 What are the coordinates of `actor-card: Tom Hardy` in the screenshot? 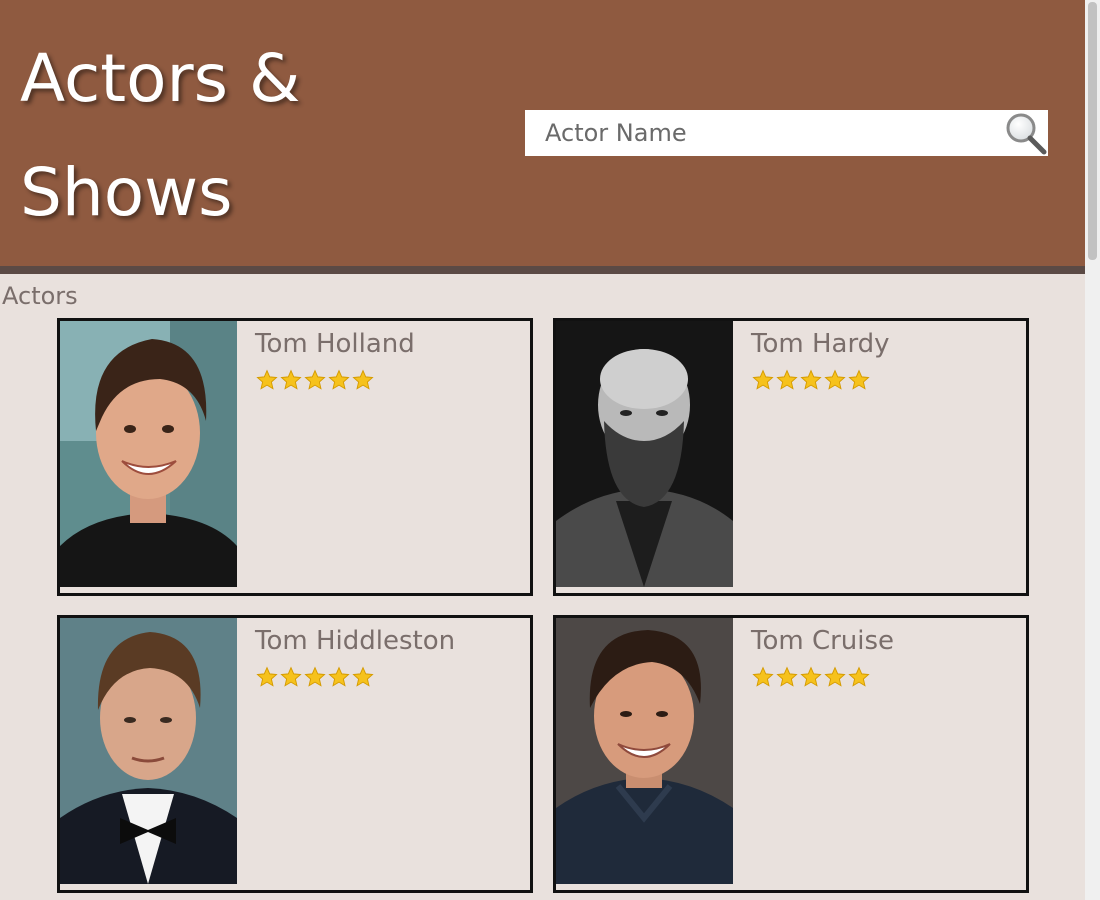 It's located at (791, 457).